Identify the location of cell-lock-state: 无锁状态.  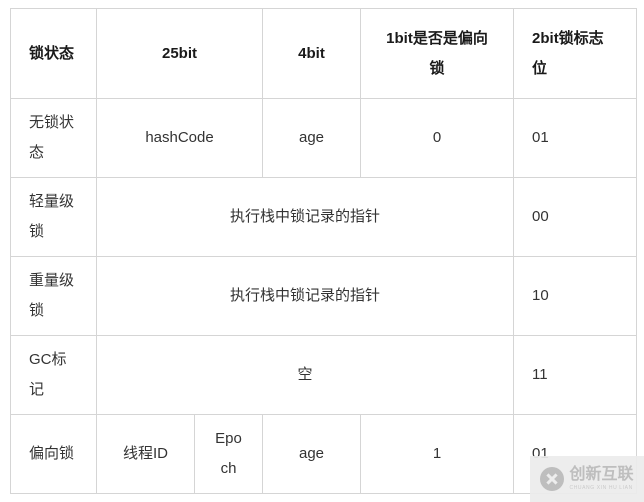
(53, 138).